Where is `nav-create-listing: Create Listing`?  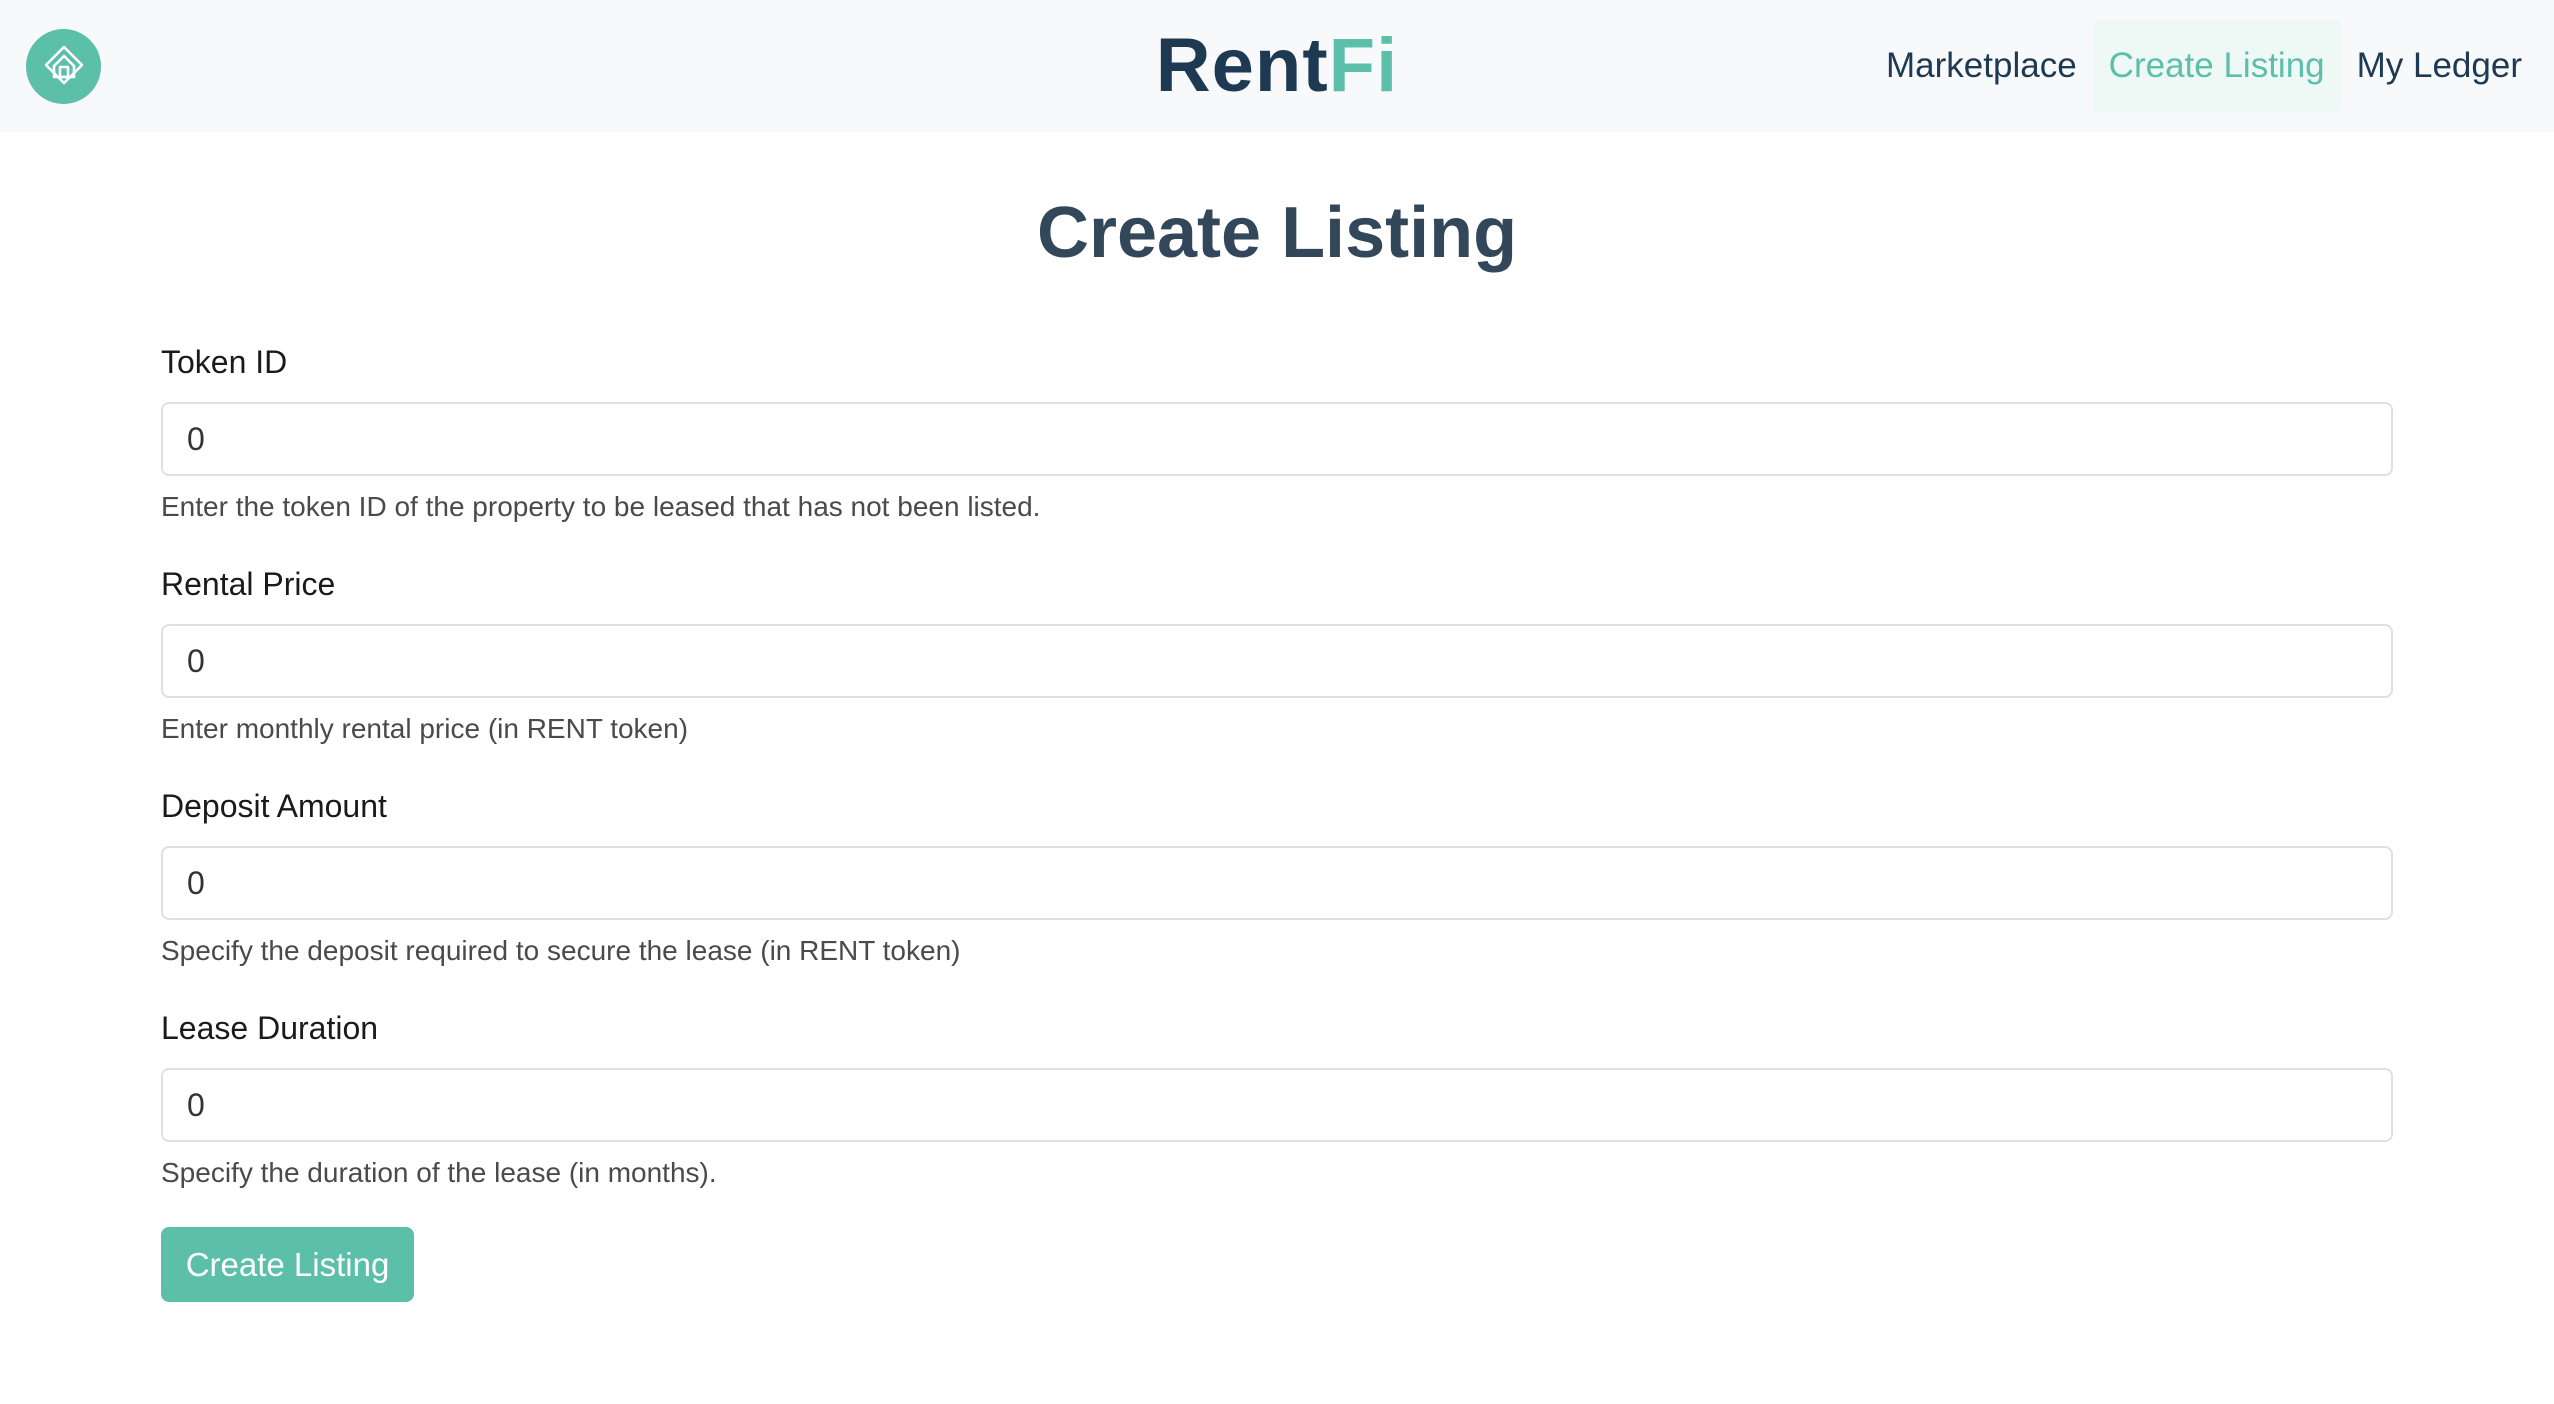
nav-create-listing: Create Listing is located at coordinates (2216, 66).